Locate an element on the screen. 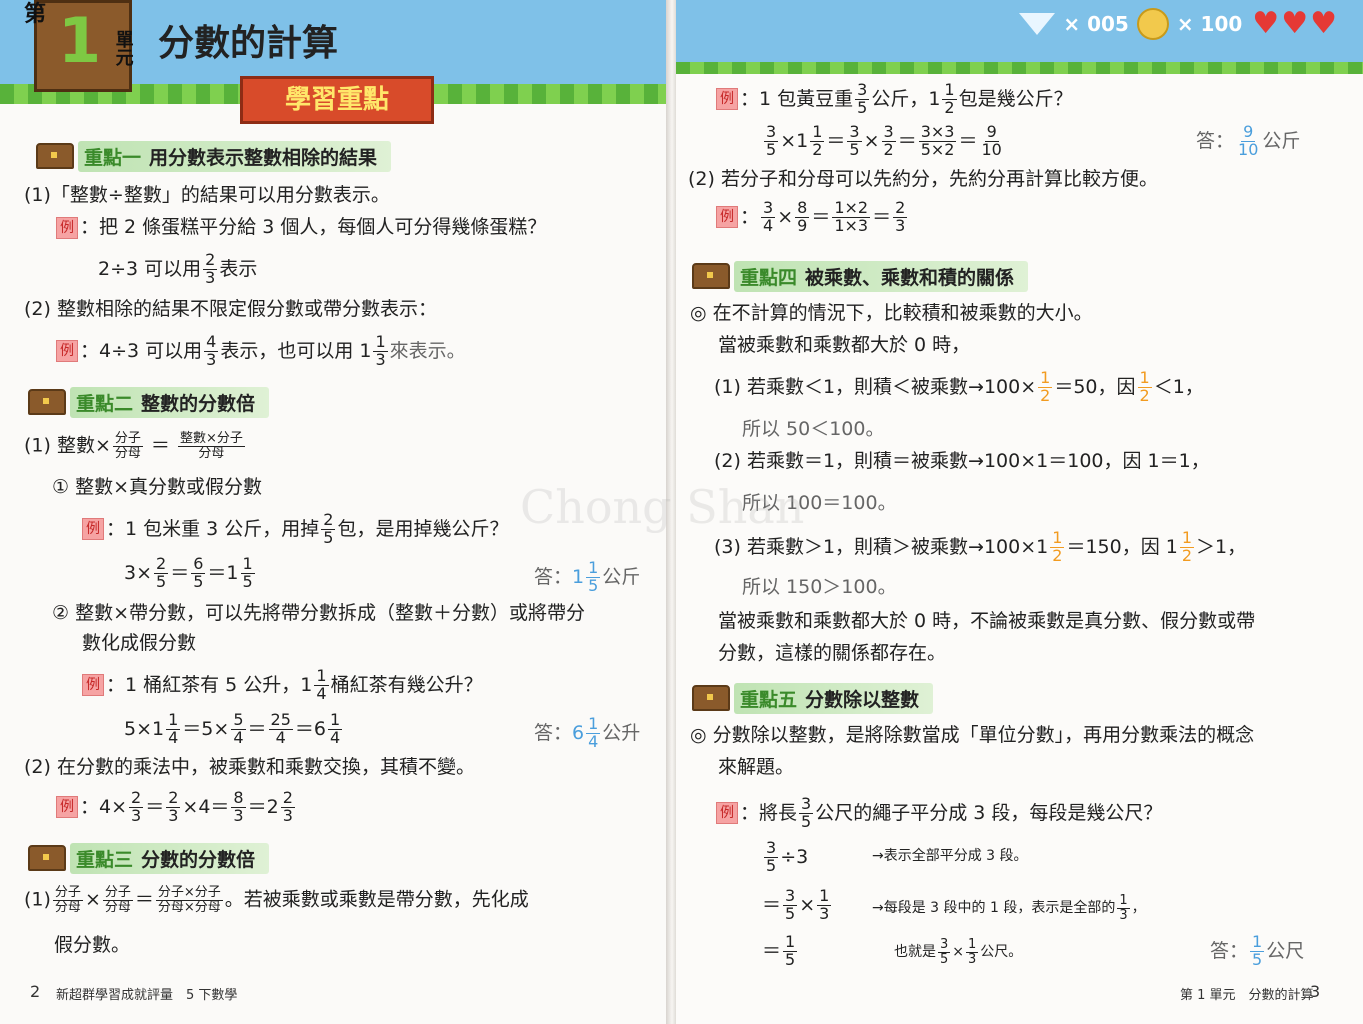 The width and height of the screenshot is (1363, 1024). k5-step-3: ＝ 1 5 is located at coordinates (780, 950).